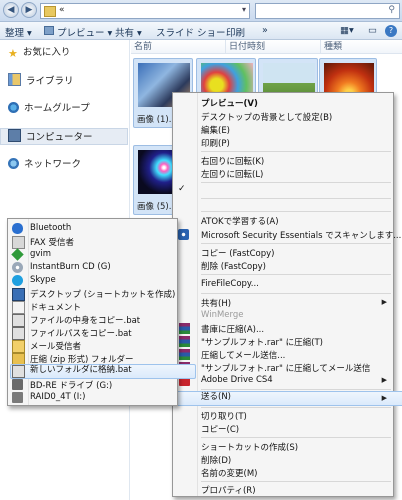 This screenshot has height=500, width=402. What do you see at coordinates (57, 397) in the screenshot?
I see `sendto-raid-drive: RAID0_4T (I:)` at bounding box center [57, 397].